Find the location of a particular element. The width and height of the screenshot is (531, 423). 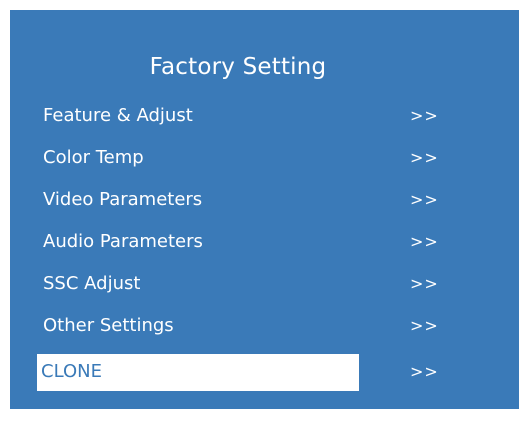

menu-item-clone: CLONE >> is located at coordinates (264, 370).